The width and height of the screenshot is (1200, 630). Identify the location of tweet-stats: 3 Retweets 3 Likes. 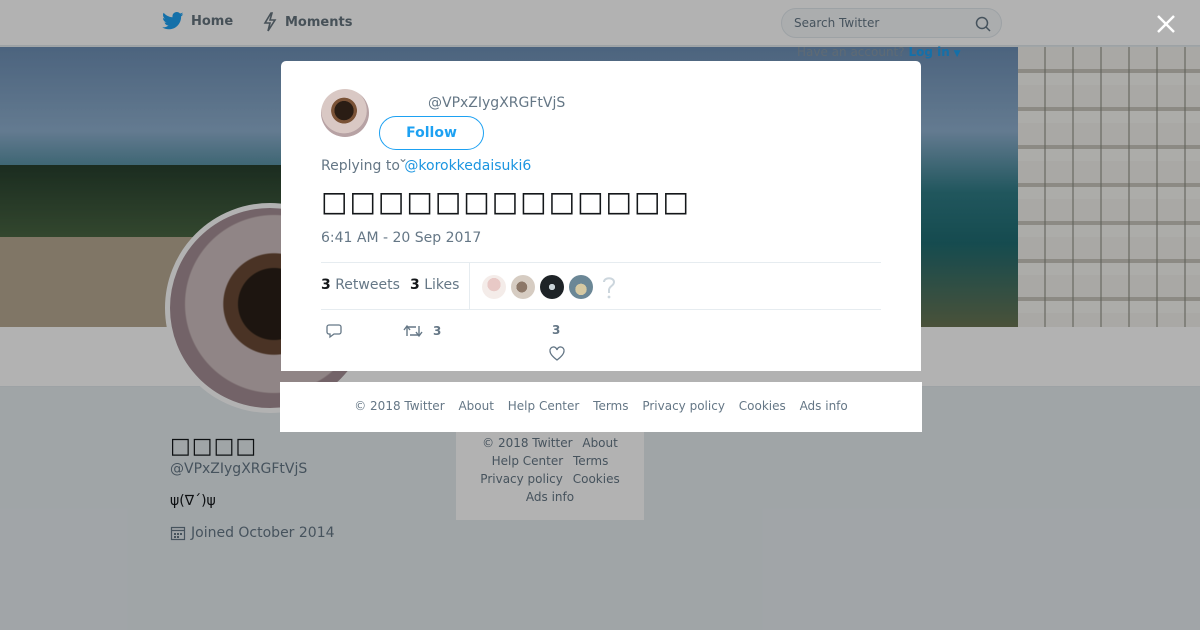
(601, 286).